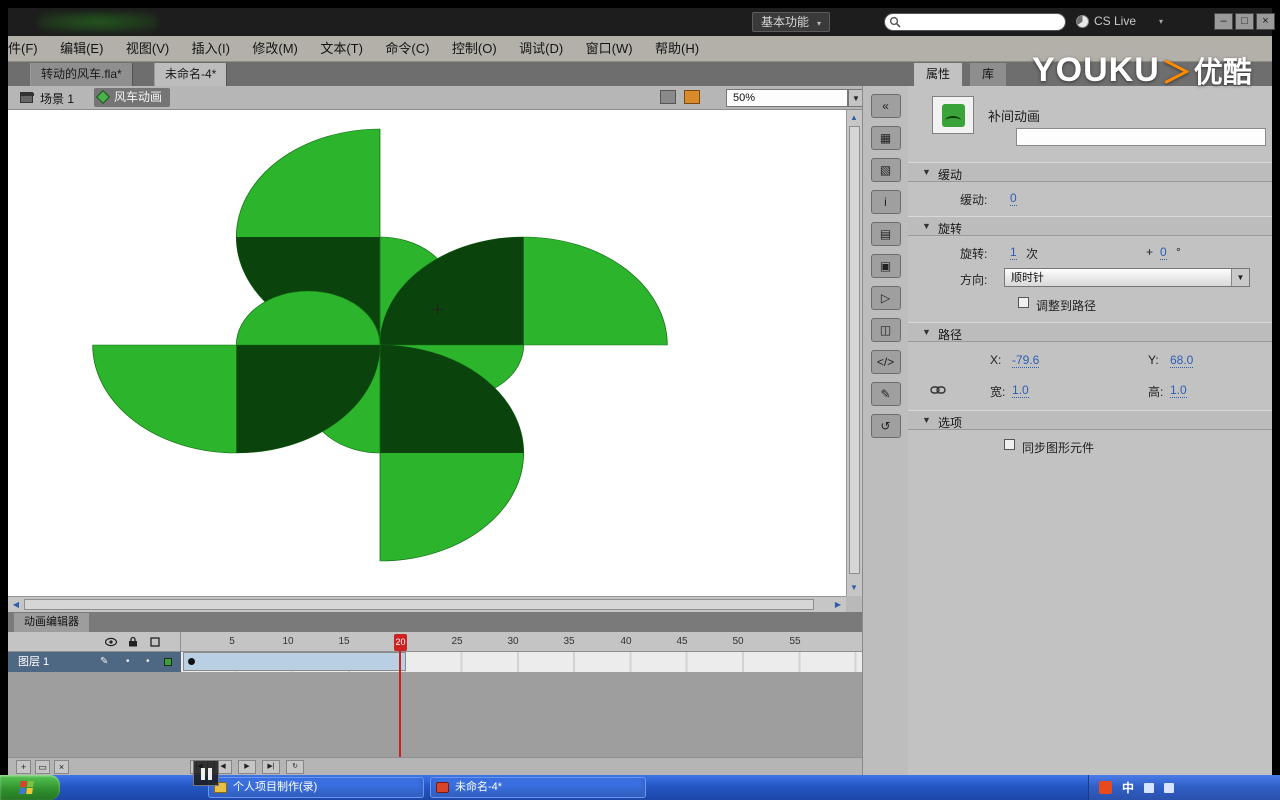  What do you see at coordinates (885, 298) in the screenshot?
I see `motion-presets-panel-icon: ▷` at bounding box center [885, 298].